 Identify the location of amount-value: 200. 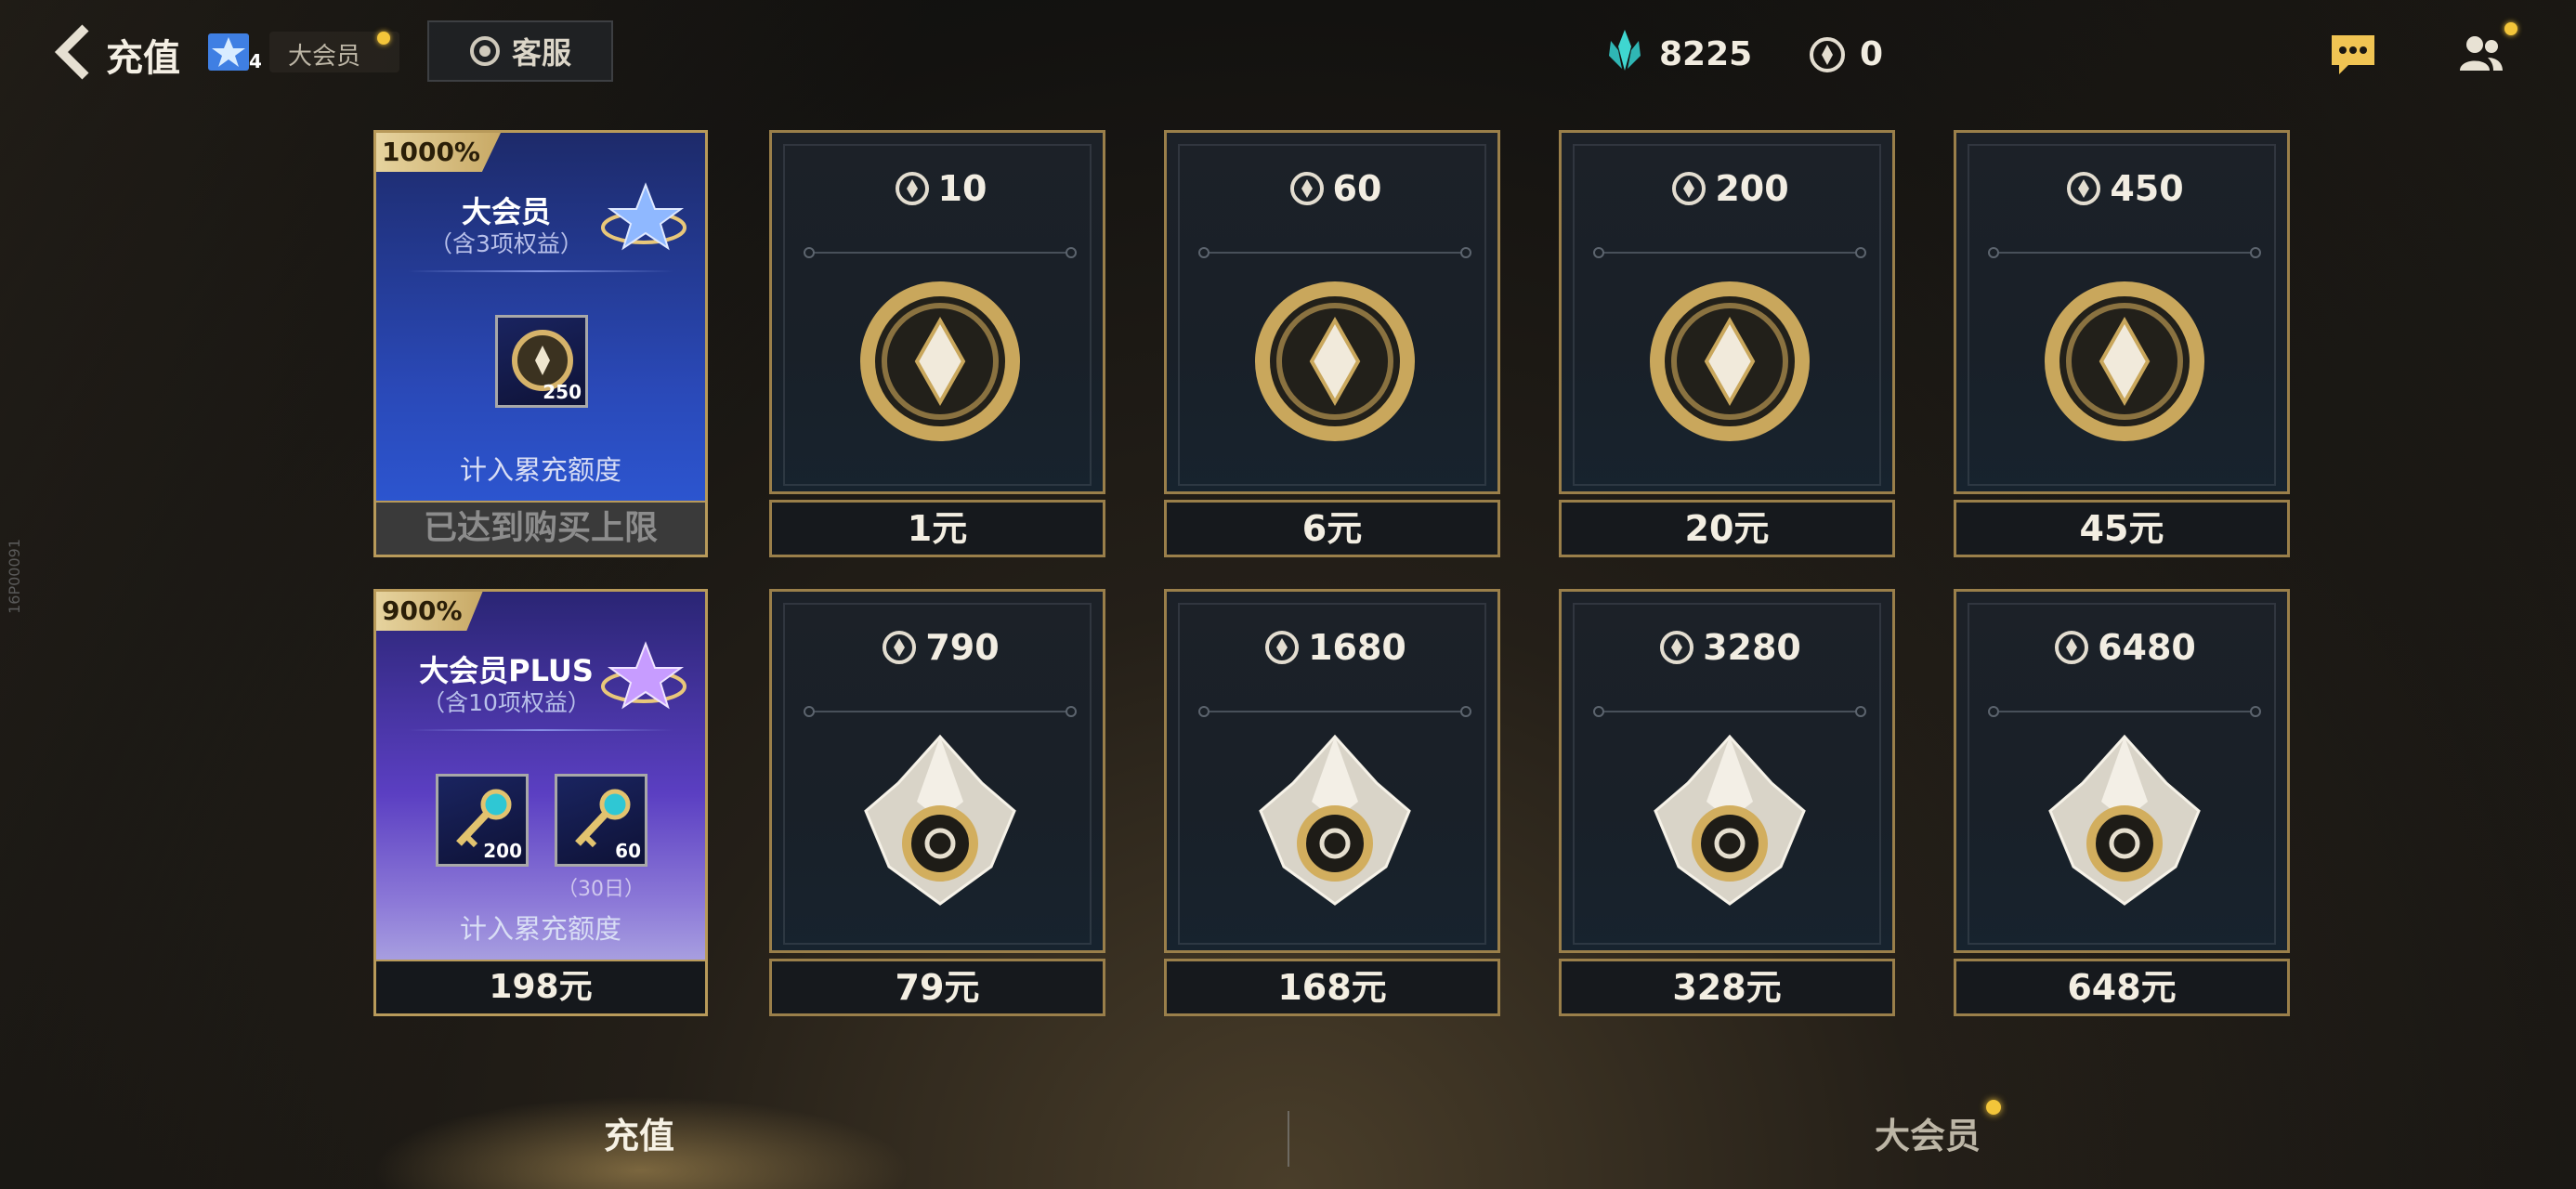
(1752, 189).